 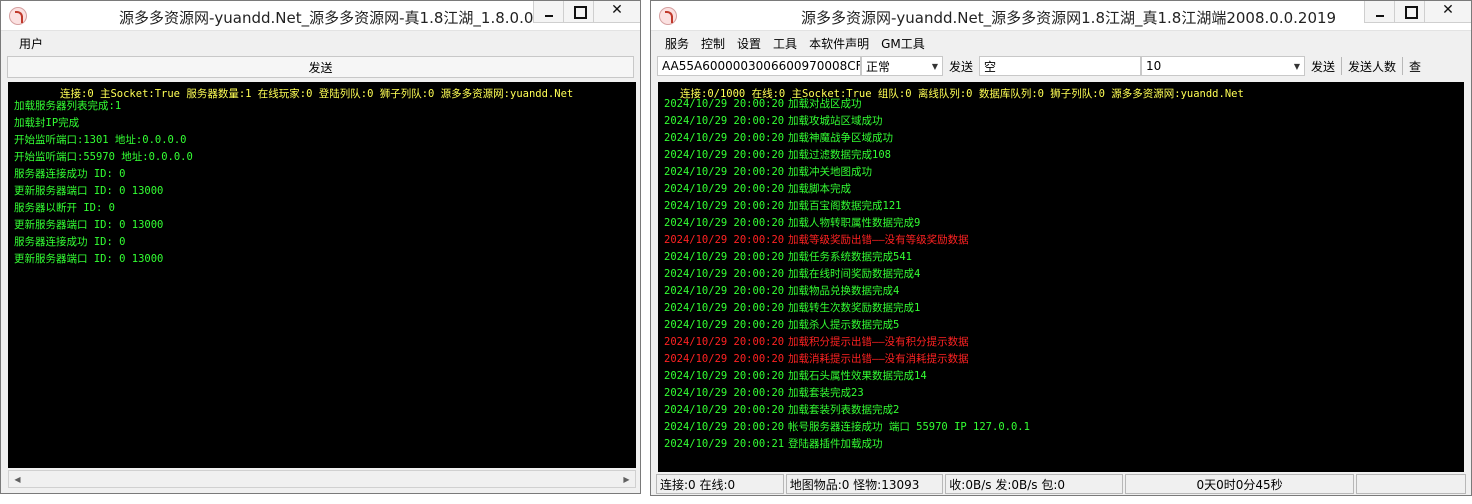 I want to click on log-message: 登陆器插件加载成功, so click(x=835, y=444).